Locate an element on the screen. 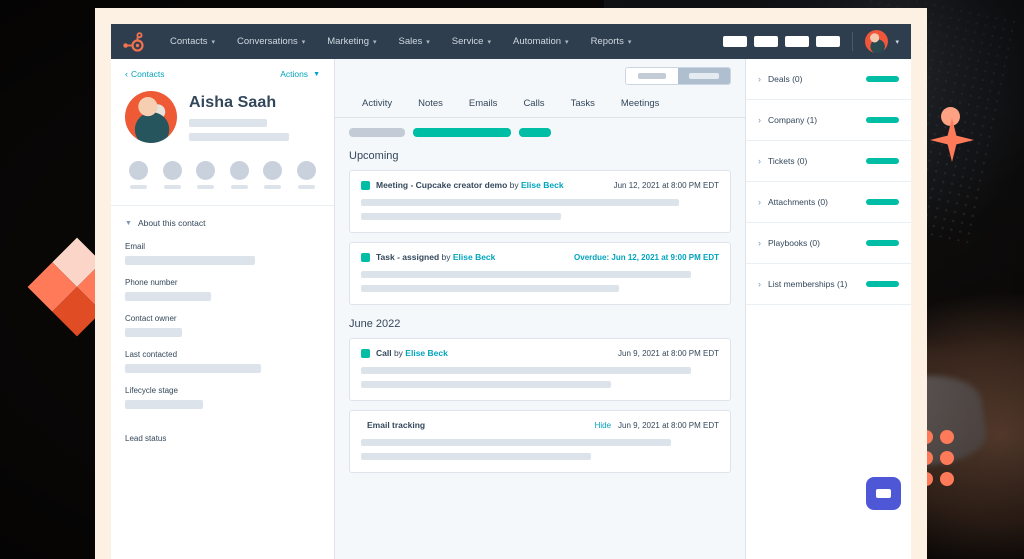  tab-meetings: Meetings is located at coordinates (640, 104).